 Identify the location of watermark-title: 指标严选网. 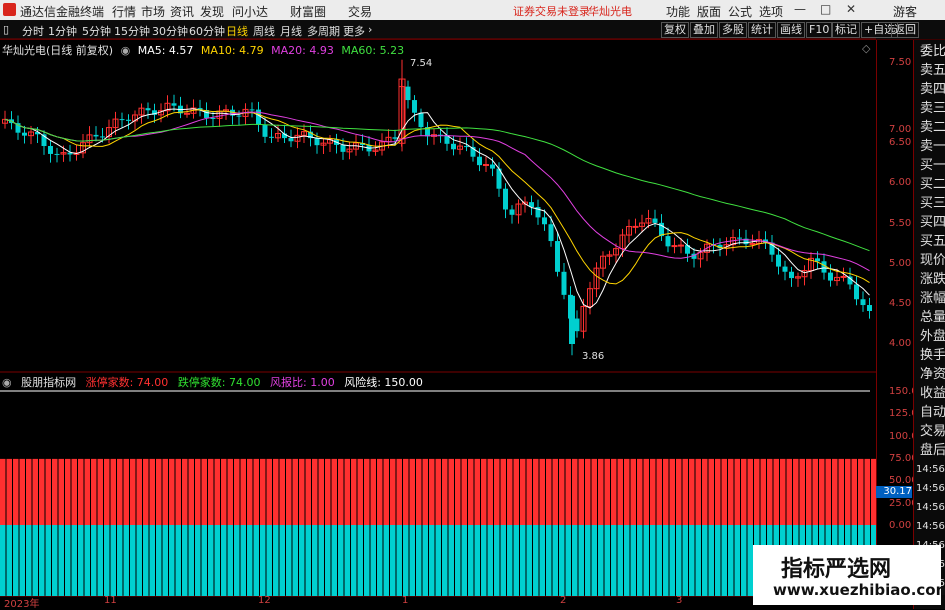
(836, 569).